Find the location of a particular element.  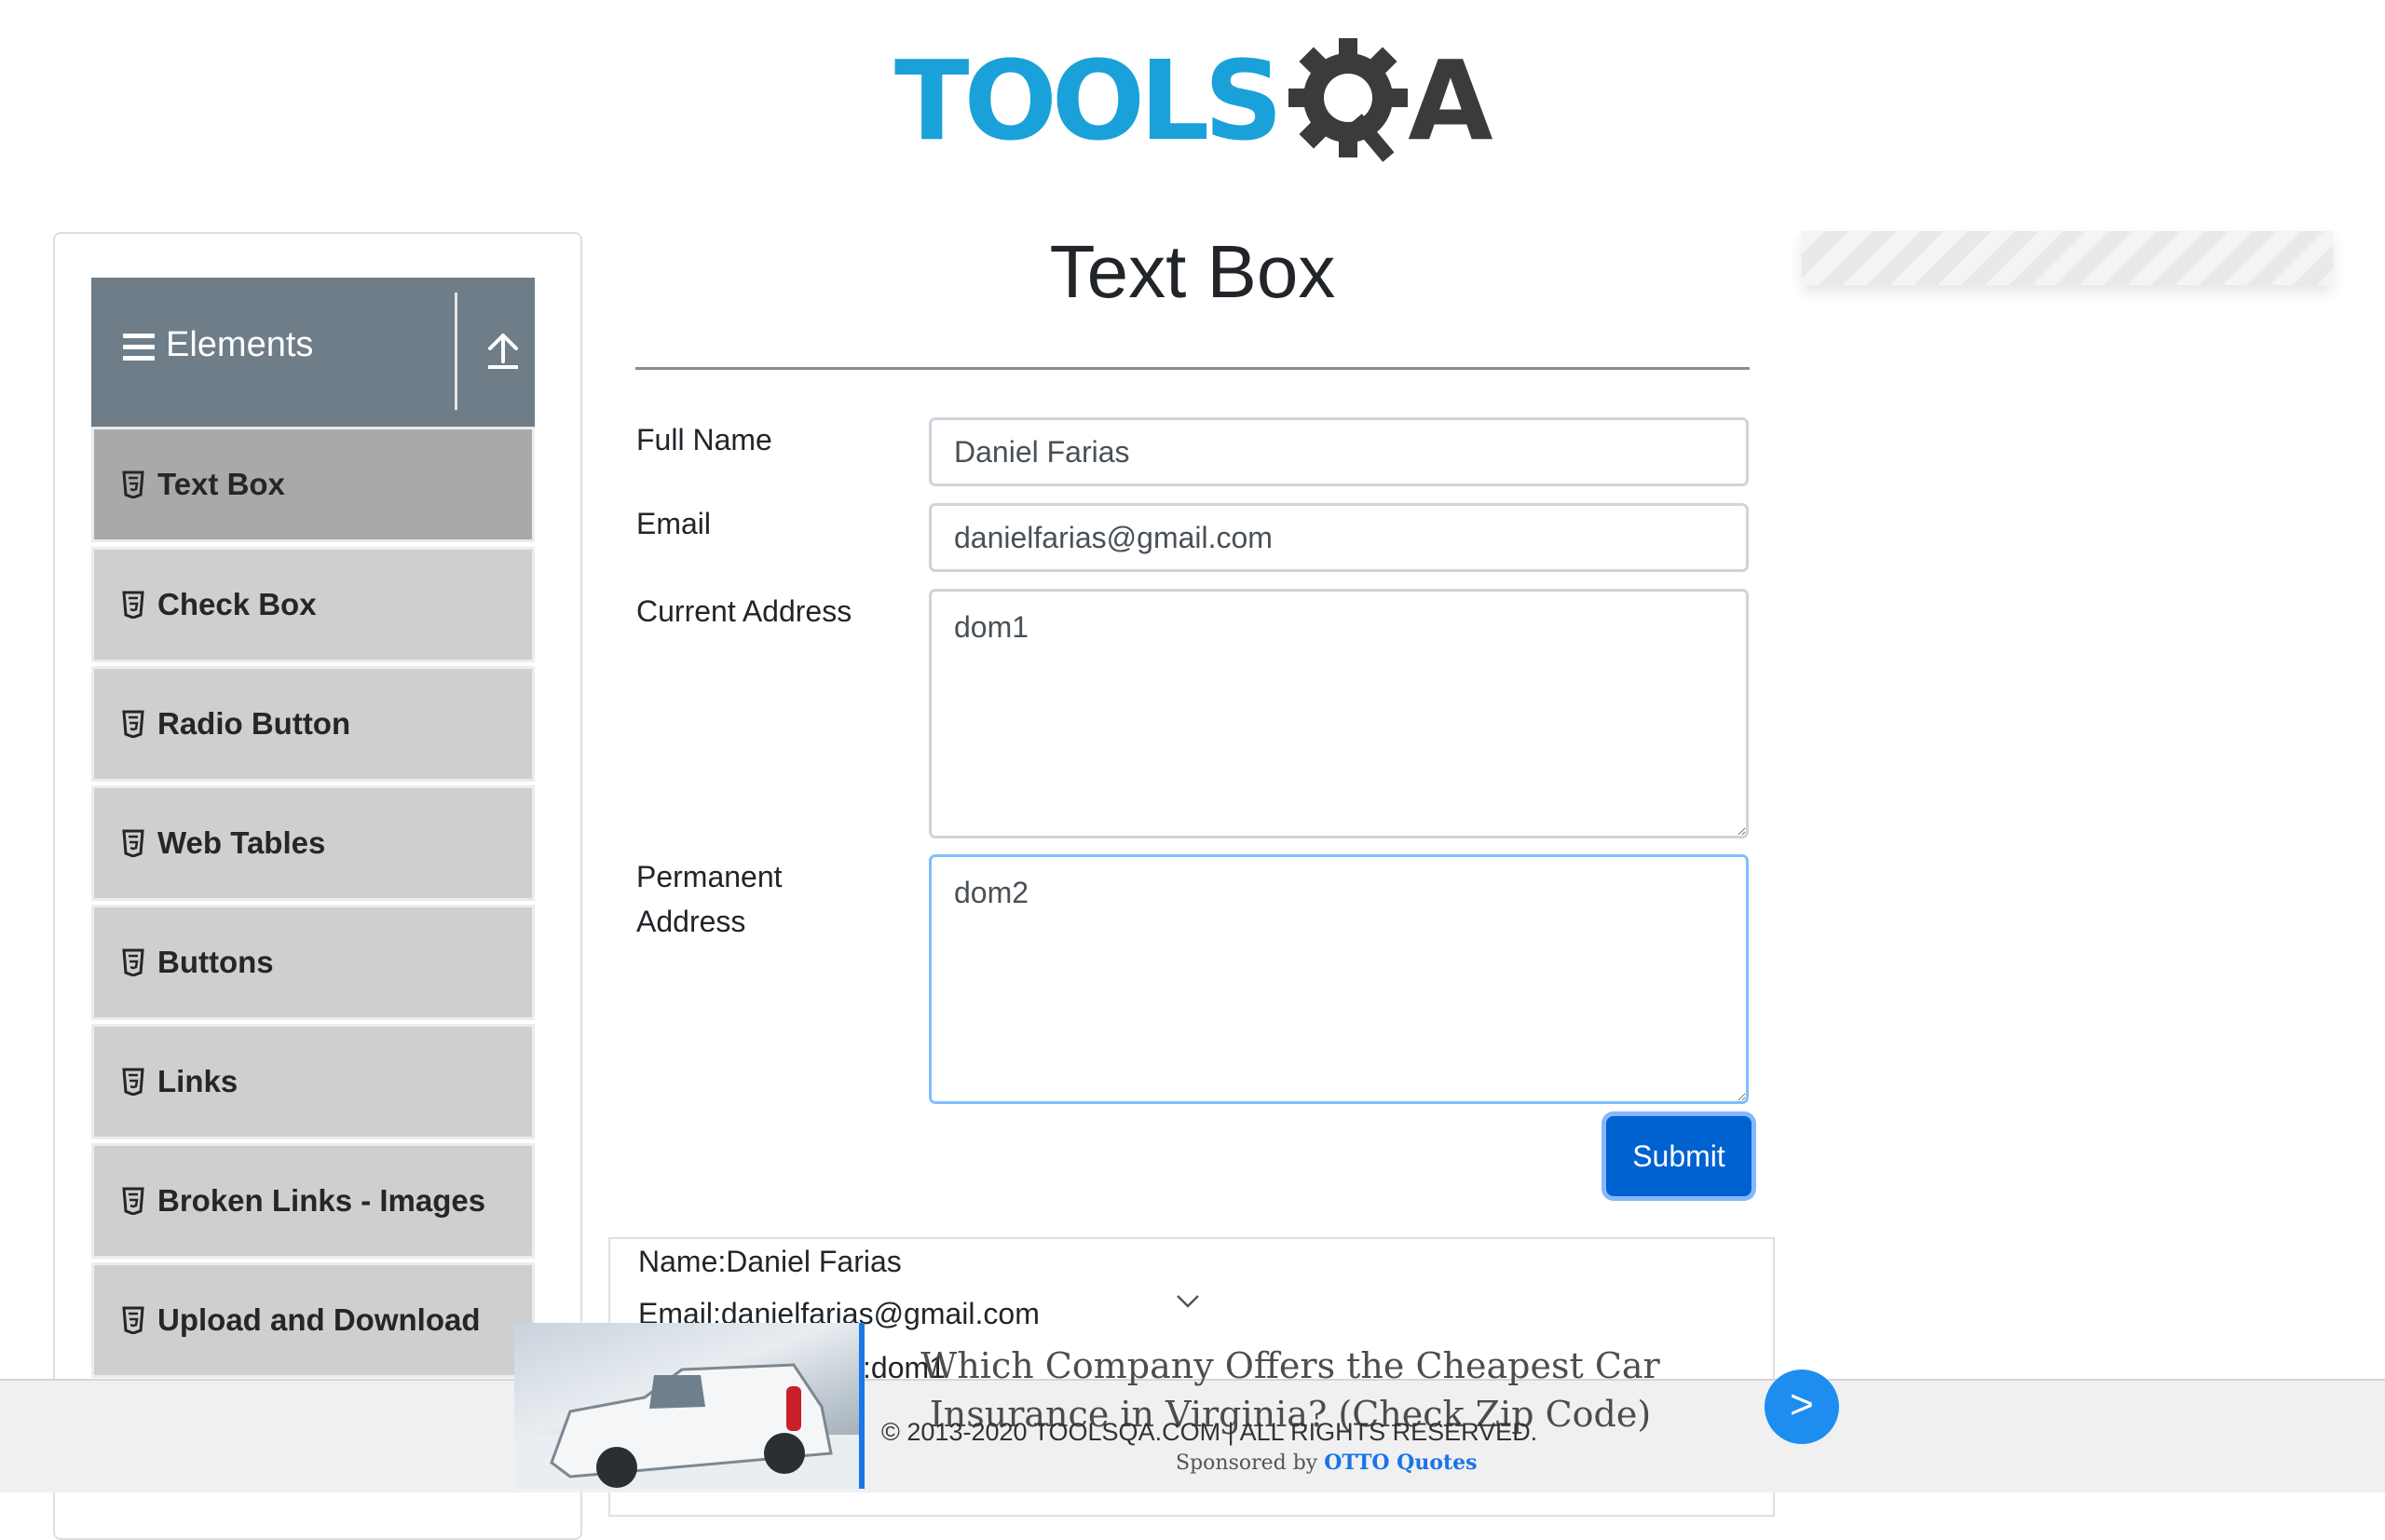

sidebar-item-label: Check Box is located at coordinates (237, 604).